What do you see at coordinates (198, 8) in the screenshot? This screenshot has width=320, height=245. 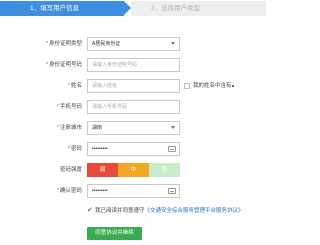 I see `step-2-inactive: 2．选择用户类型` at bounding box center [198, 8].